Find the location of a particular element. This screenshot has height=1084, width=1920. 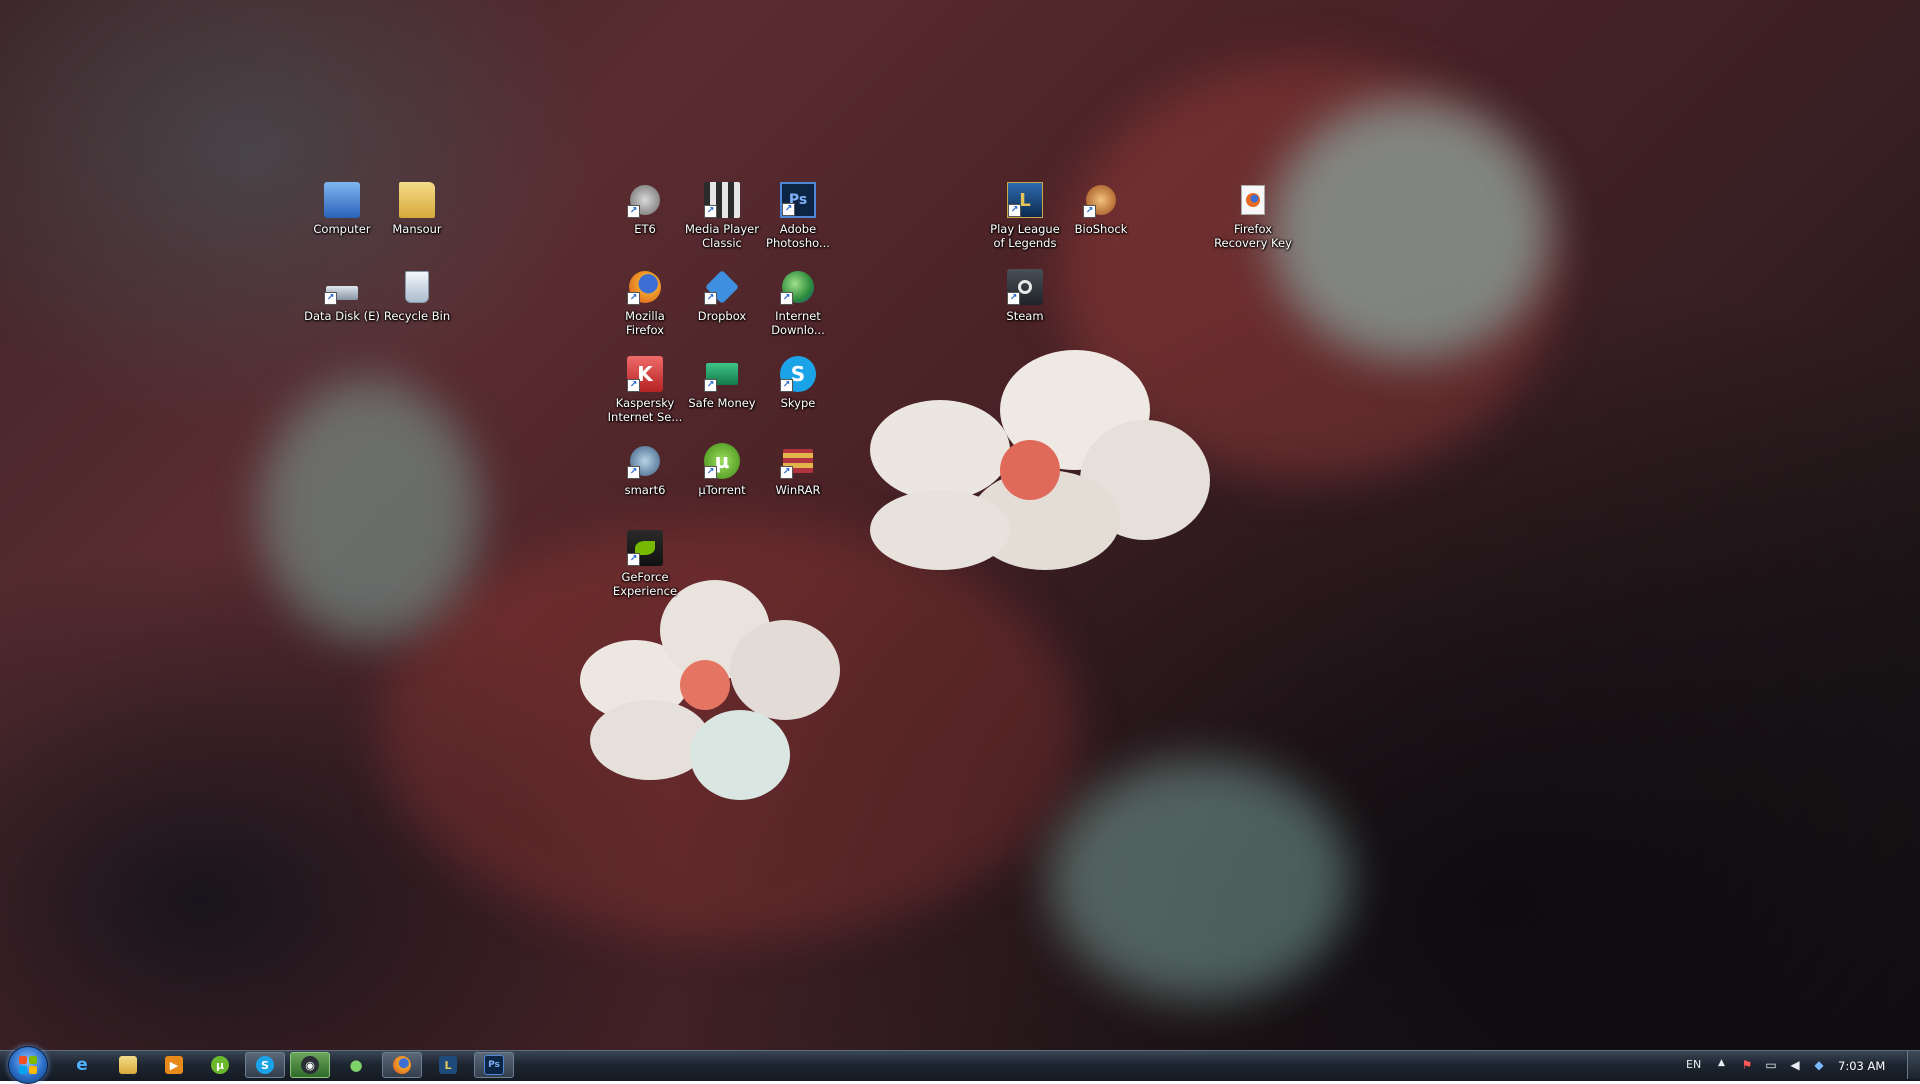

desktop-icon-safe-money: ↗ Safe Money is located at coordinates (722, 382).